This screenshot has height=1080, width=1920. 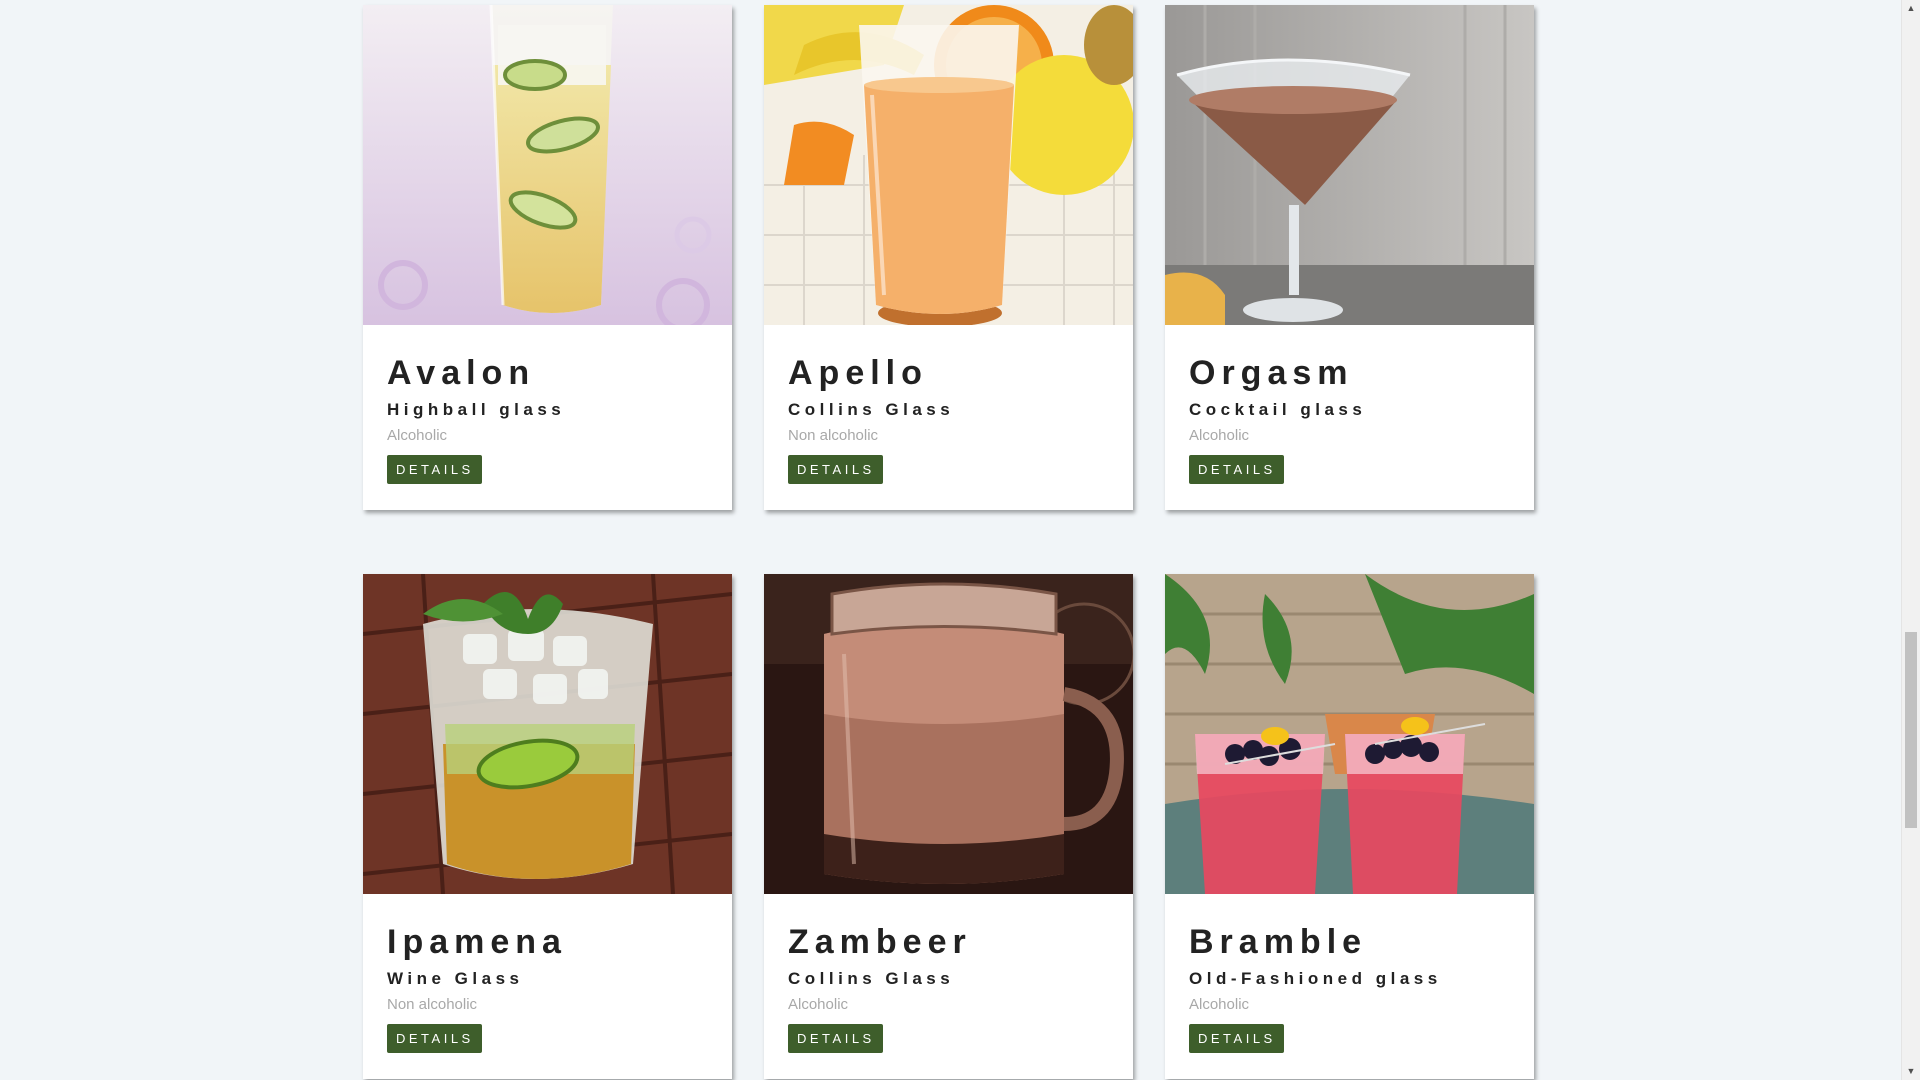 I want to click on mason-jar-drink-icon, so click(x=948, y=734).